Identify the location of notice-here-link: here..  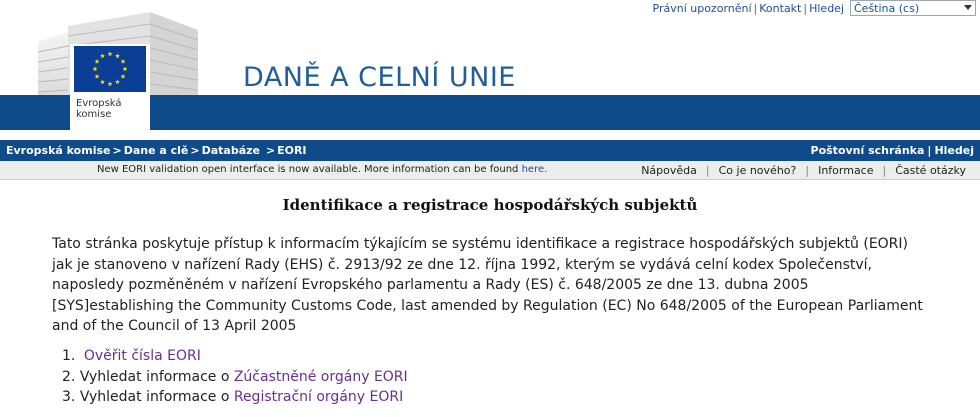
(535, 169).